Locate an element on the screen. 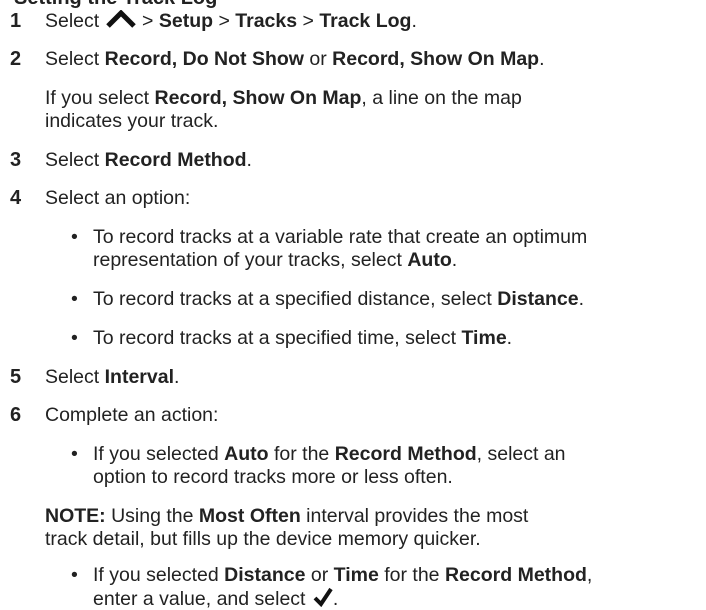 The width and height of the screenshot is (706, 610). checkmark-icon is located at coordinates (323, 597).